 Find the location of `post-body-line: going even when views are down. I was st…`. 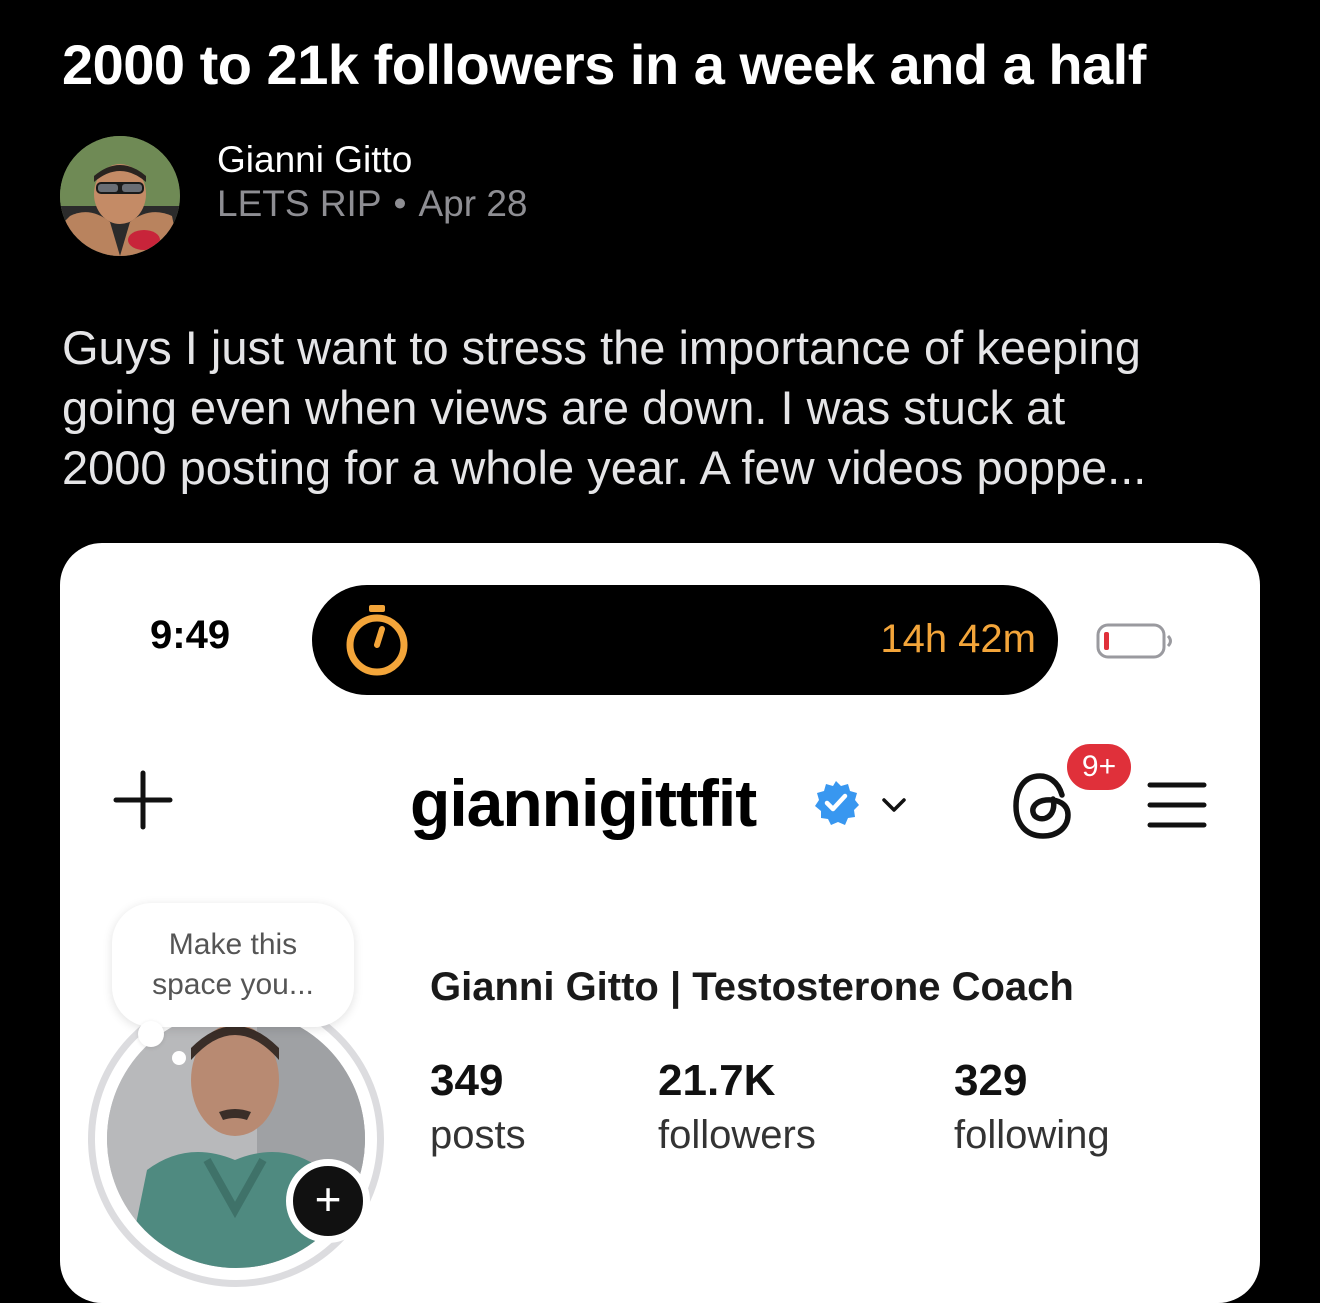

post-body-line: going even when views are down. I was st… is located at coordinates (564, 407).